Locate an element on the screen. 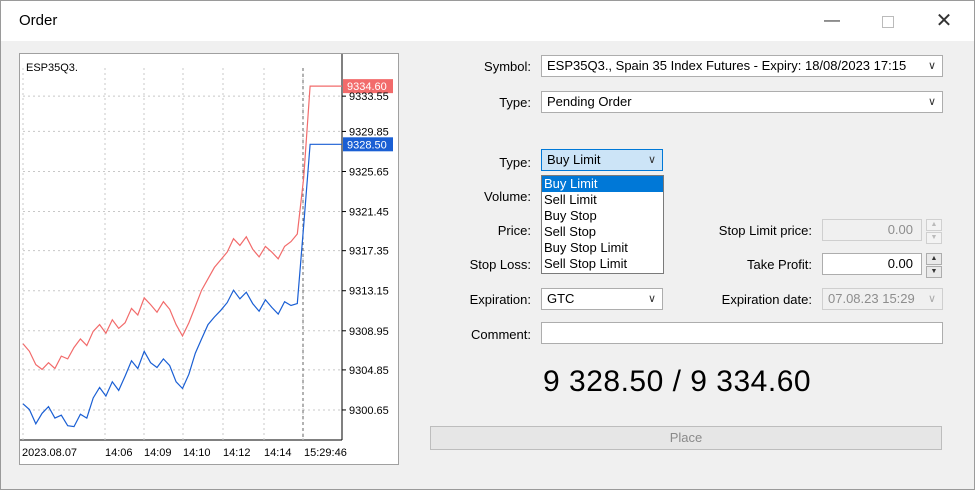  type-label: Type: is located at coordinates (515, 102).